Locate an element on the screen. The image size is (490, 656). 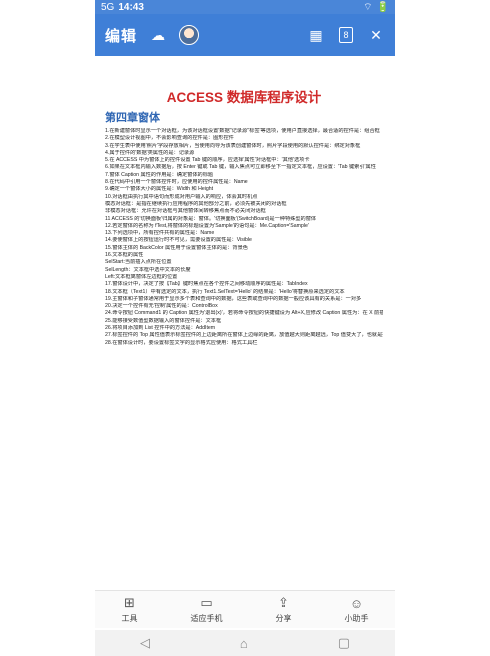
wifi-icon: ⌔ is located at coordinates (368, 7).